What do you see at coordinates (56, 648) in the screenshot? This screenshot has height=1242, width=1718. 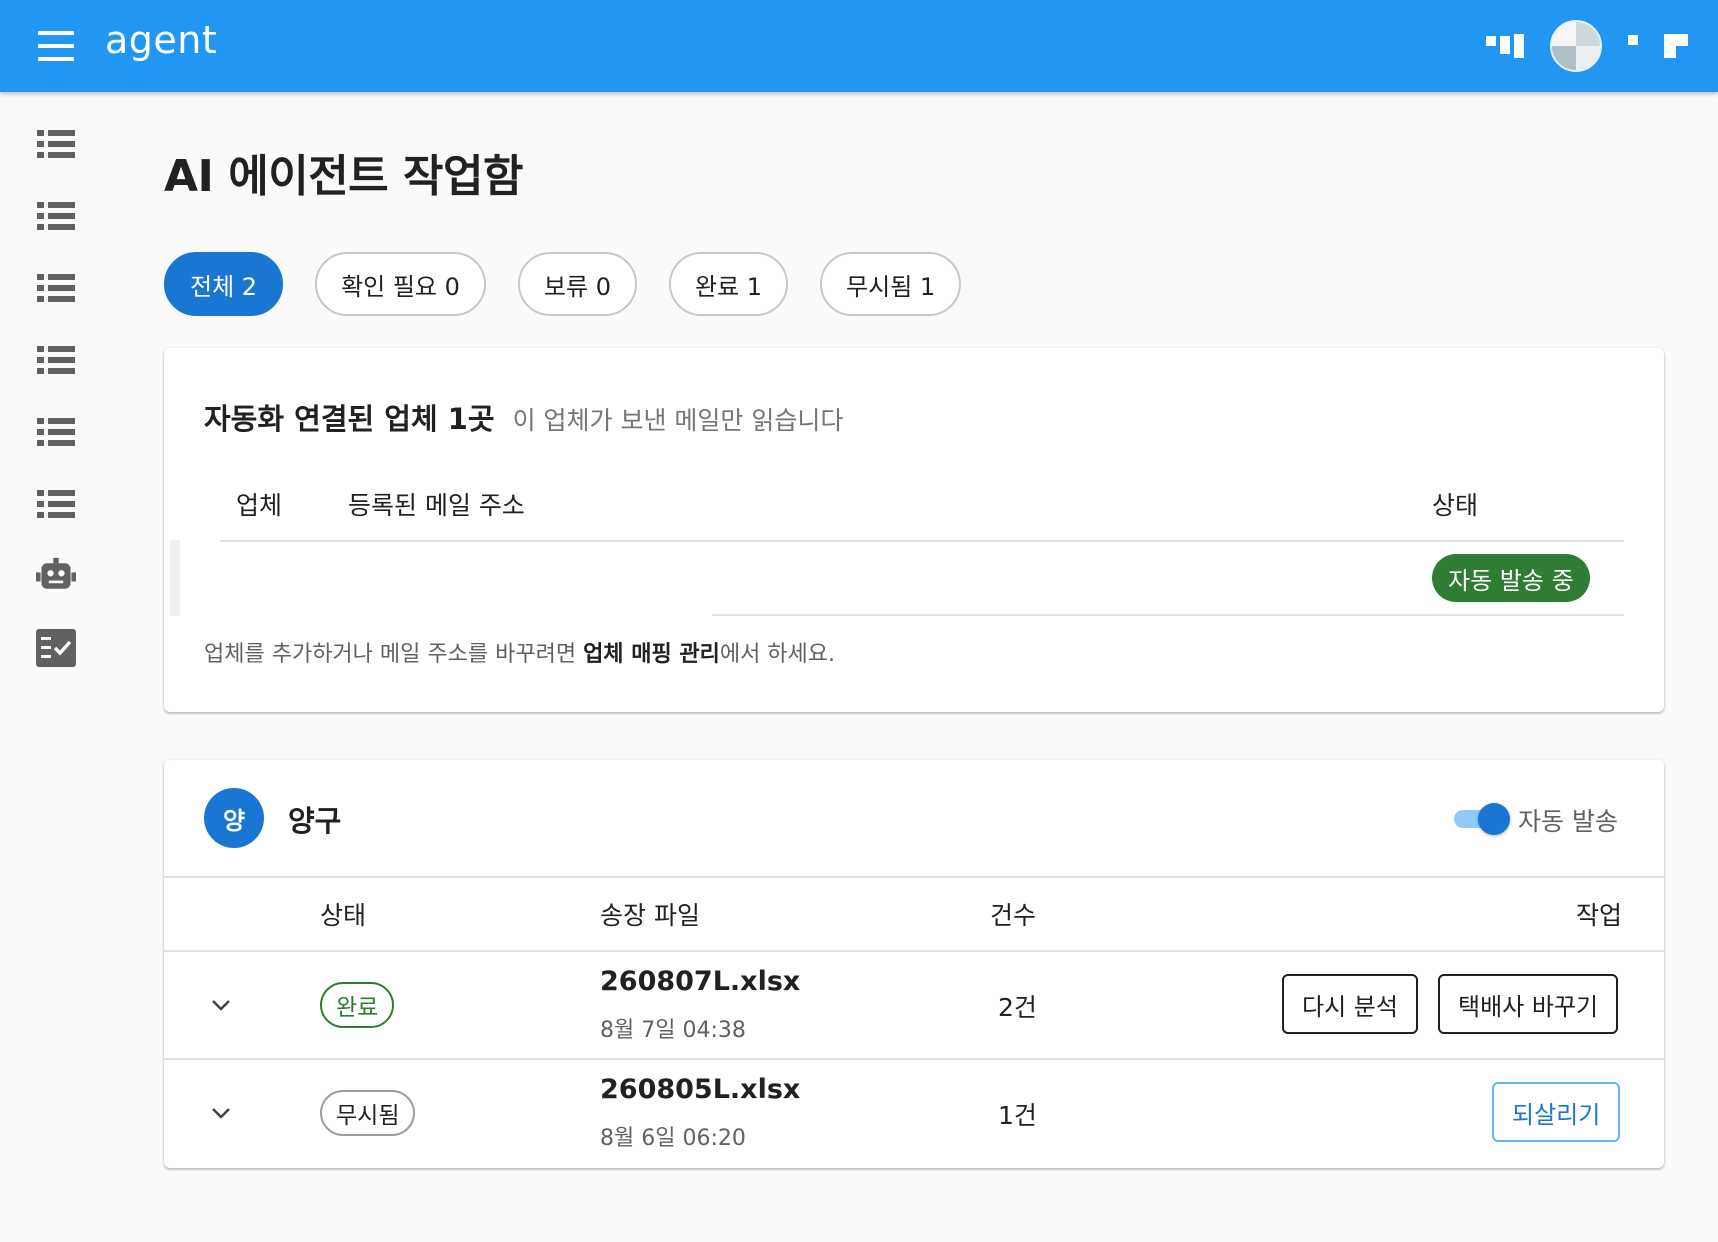 I see `checklist-icon` at bounding box center [56, 648].